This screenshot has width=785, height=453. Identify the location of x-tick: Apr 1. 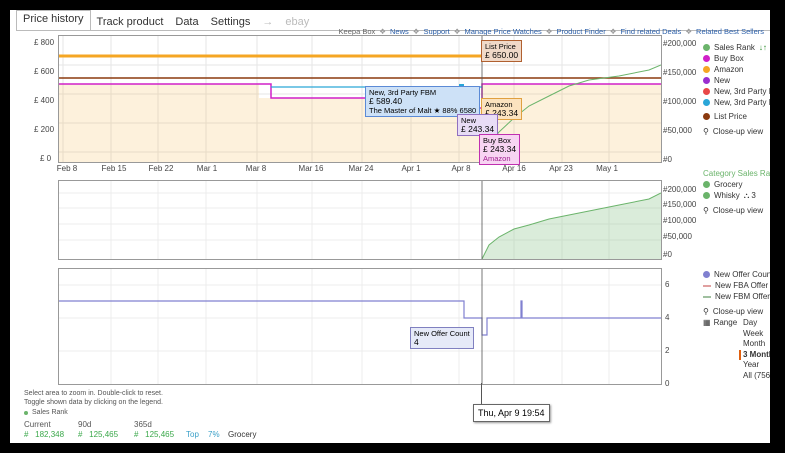
(411, 168).